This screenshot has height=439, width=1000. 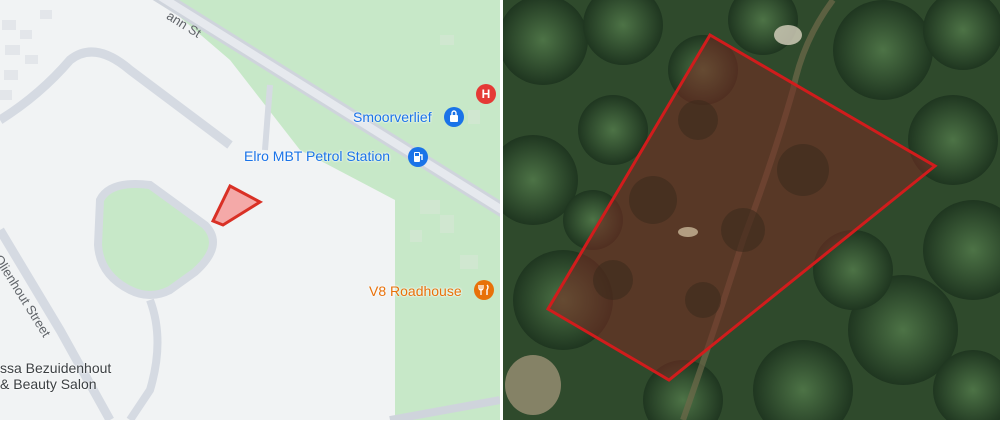 What do you see at coordinates (415, 291) in the screenshot?
I see `poi-label-roadhouse: V8 Roadhouse` at bounding box center [415, 291].